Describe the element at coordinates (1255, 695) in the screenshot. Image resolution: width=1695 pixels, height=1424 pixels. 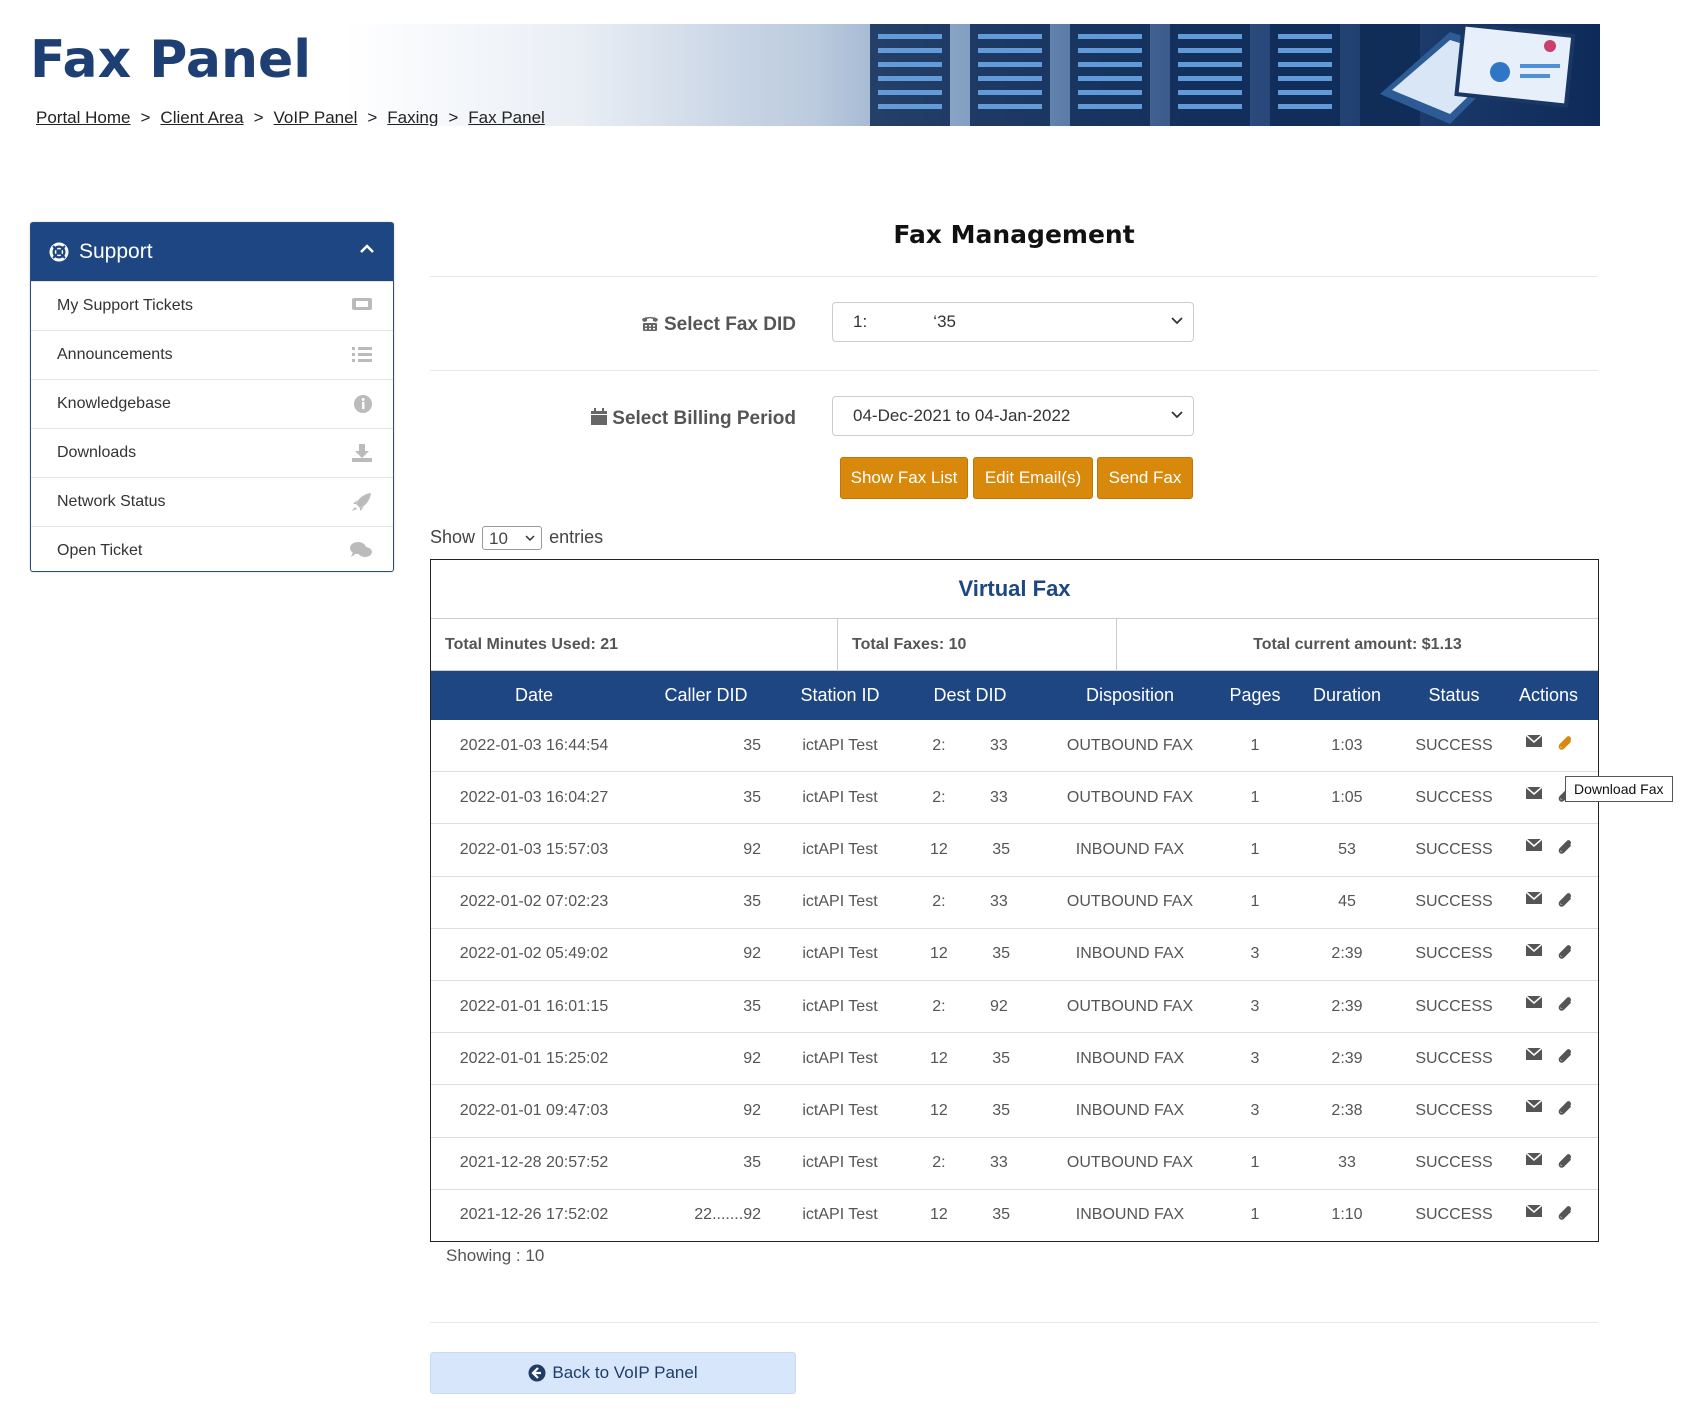
I see `column-header-pages: Pages` at that location.